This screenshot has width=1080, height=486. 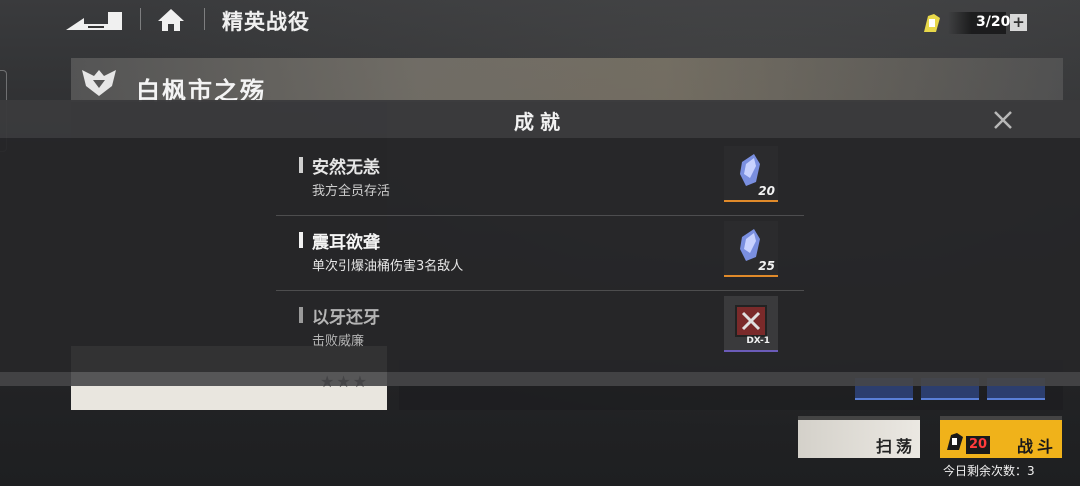 I want to click on page-title: 精英战役, so click(x=266, y=22).